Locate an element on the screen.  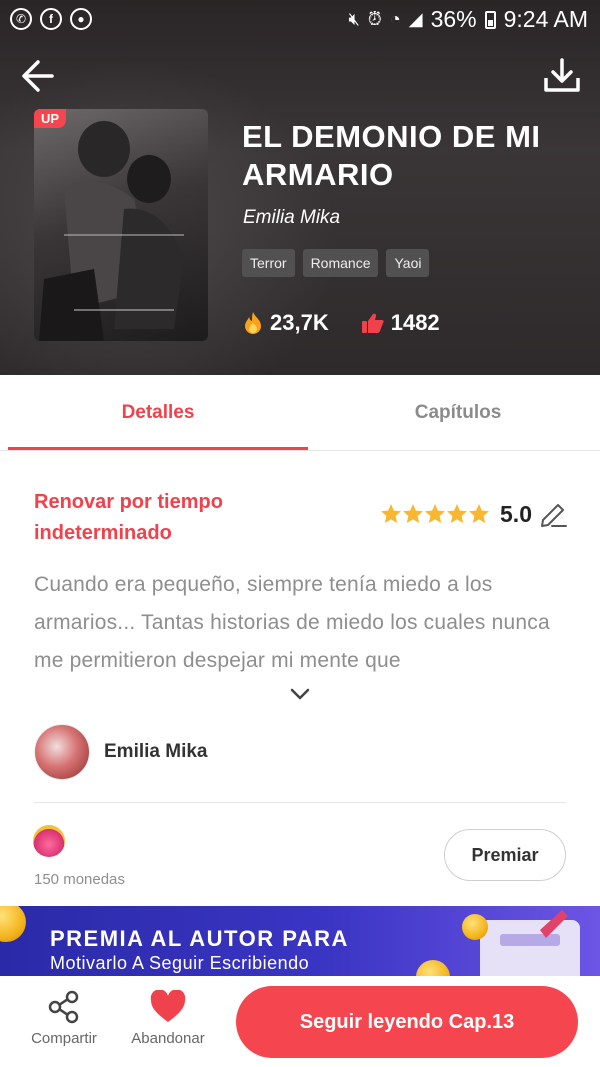
author-name: Emilia Mika is located at coordinates (156, 751).